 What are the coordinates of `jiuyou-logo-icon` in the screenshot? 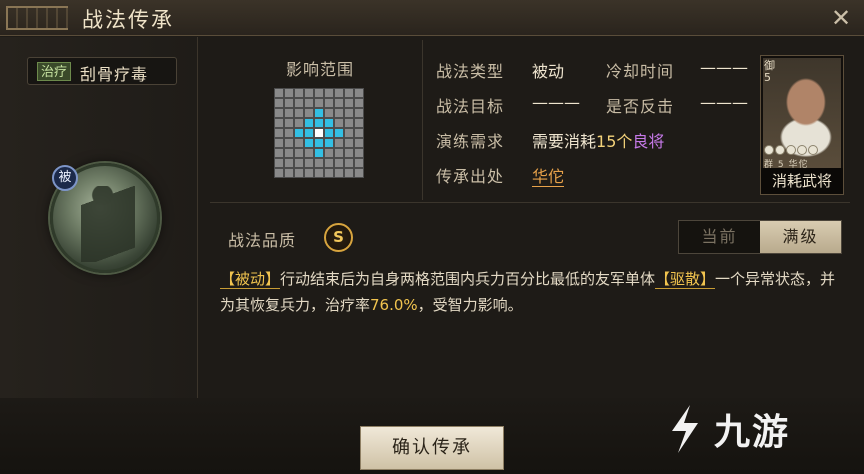 It's located at (684, 429).